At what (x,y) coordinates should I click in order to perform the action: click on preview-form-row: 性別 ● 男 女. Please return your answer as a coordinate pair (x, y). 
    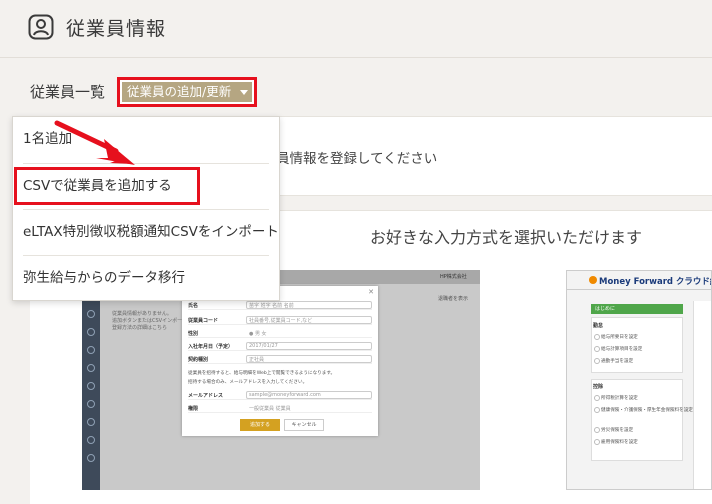
    Looking at the image, I should click on (280, 333).